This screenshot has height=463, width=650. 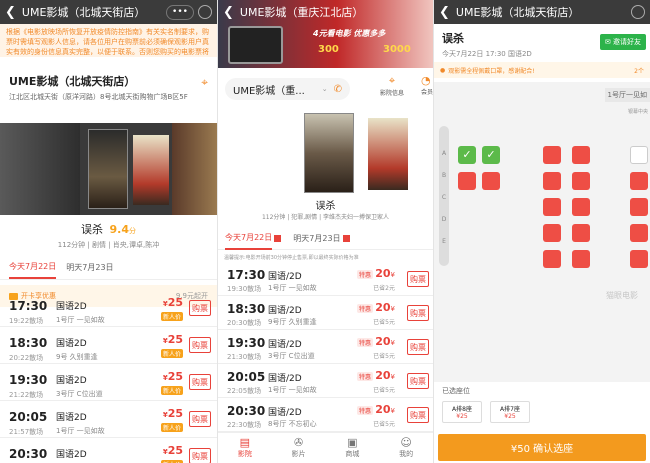 I want to click on hint-text: 温馨提示:电影开场前30分钟停止售票,即以最终实际价格为准, so click(x=291, y=258).